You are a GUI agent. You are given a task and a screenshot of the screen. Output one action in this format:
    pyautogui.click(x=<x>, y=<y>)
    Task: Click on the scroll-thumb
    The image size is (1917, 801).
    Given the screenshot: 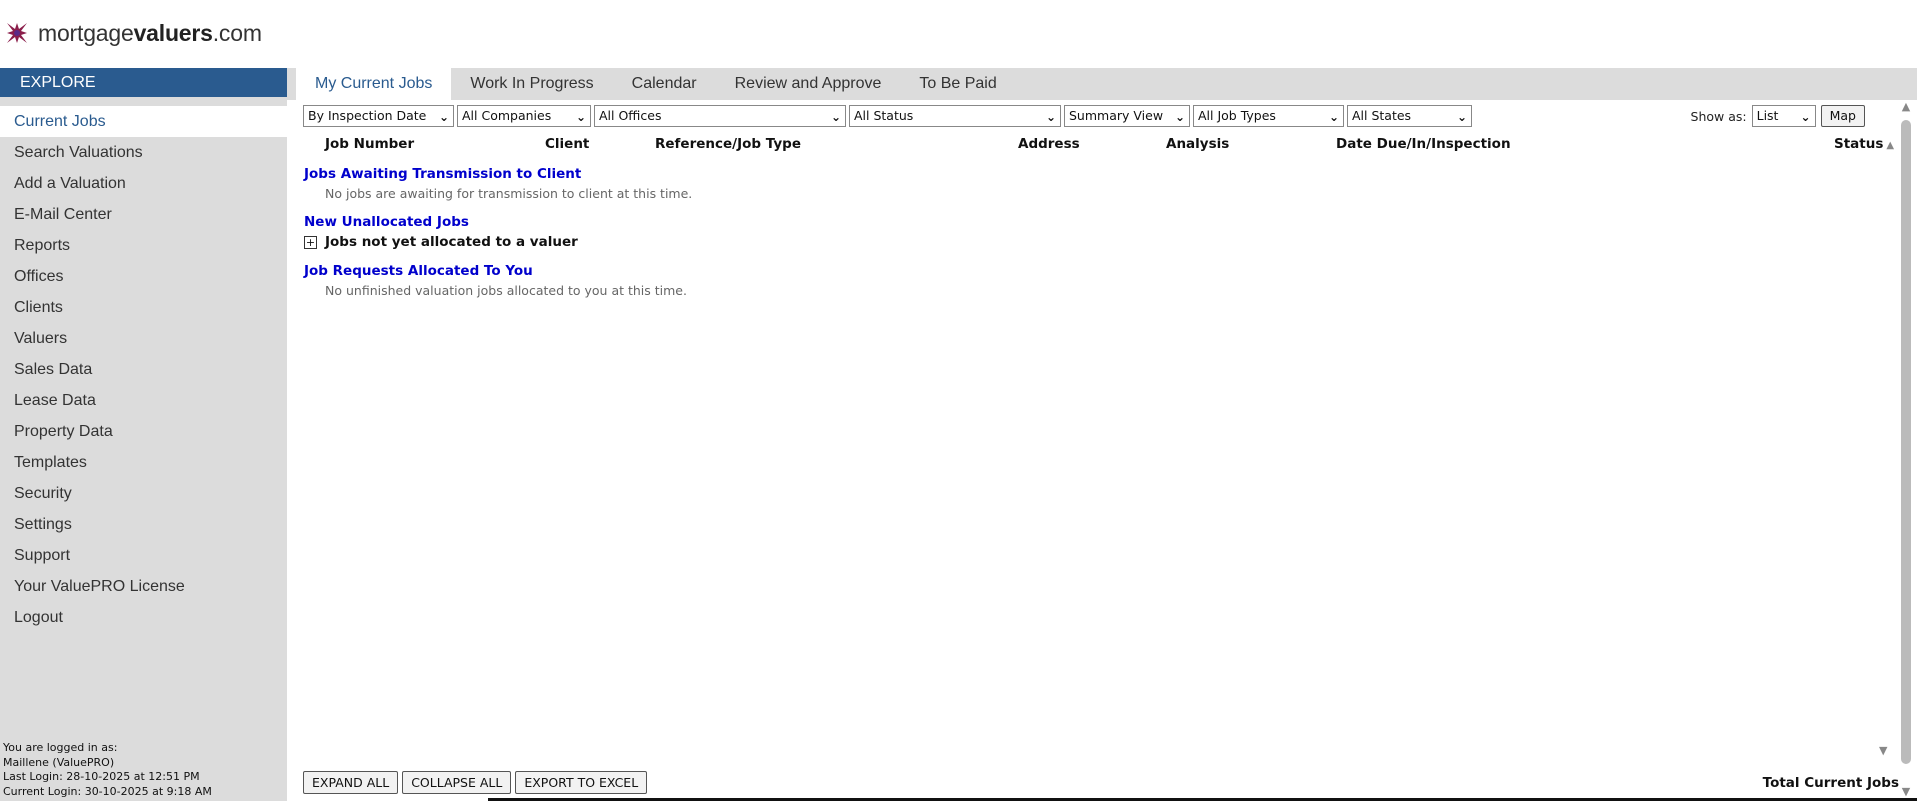 What is the action you would take?
    pyautogui.click(x=1906, y=442)
    